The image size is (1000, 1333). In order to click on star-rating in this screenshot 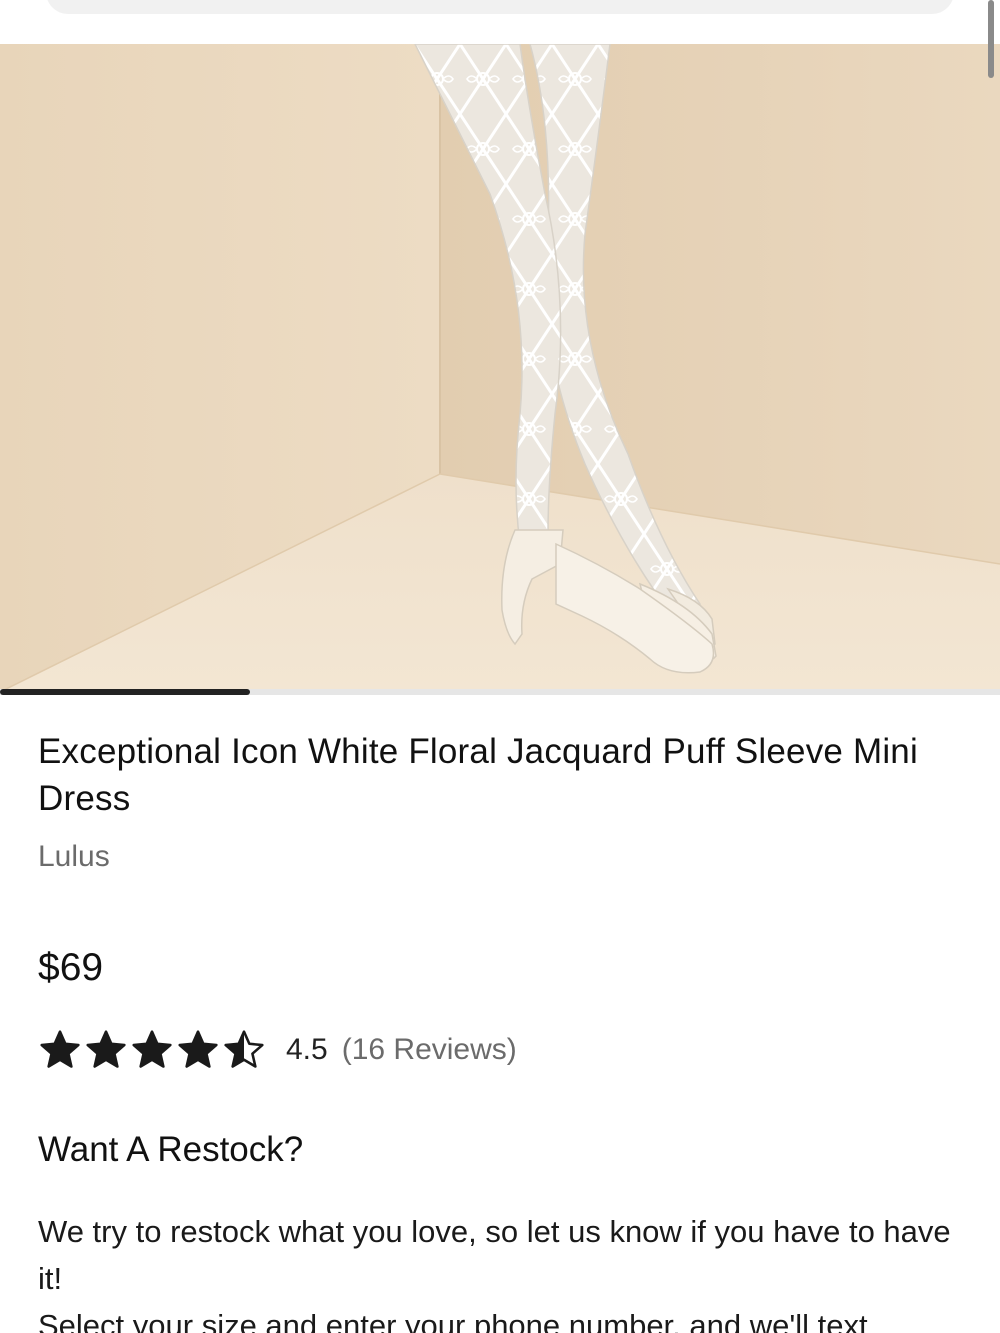, I will do `click(153, 1050)`.